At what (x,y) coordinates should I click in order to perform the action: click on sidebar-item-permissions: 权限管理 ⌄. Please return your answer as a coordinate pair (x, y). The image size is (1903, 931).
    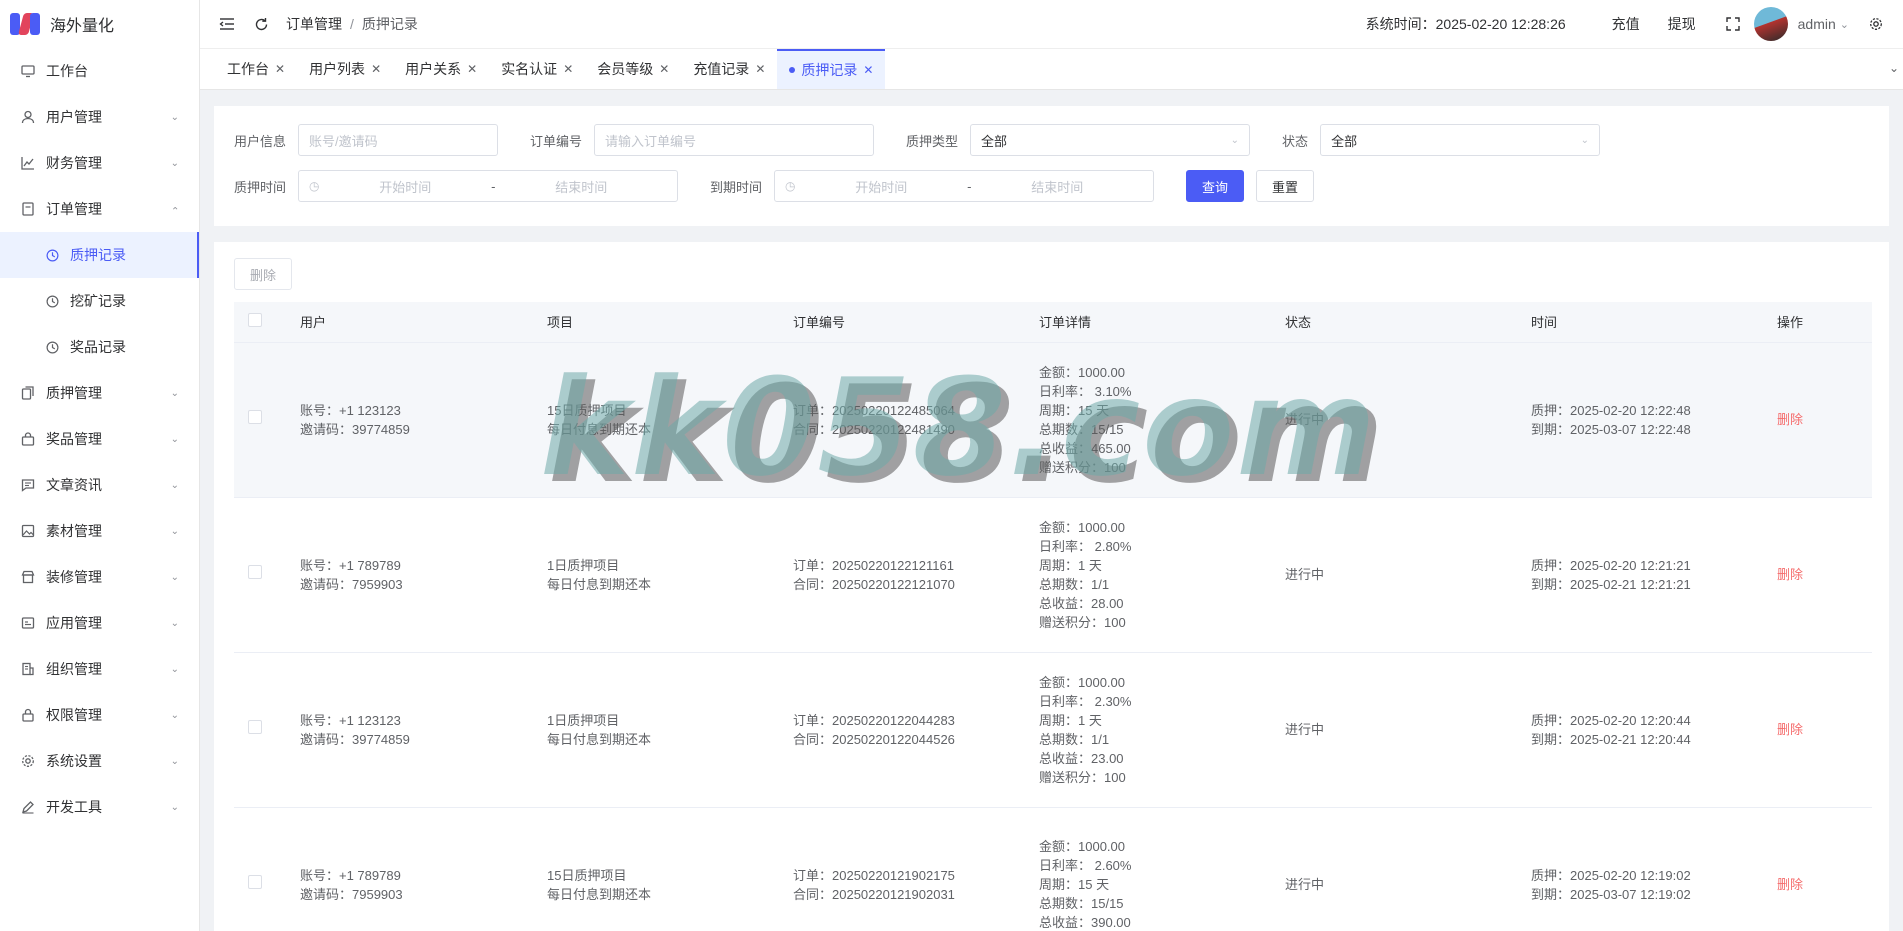
    Looking at the image, I should click on (99, 715).